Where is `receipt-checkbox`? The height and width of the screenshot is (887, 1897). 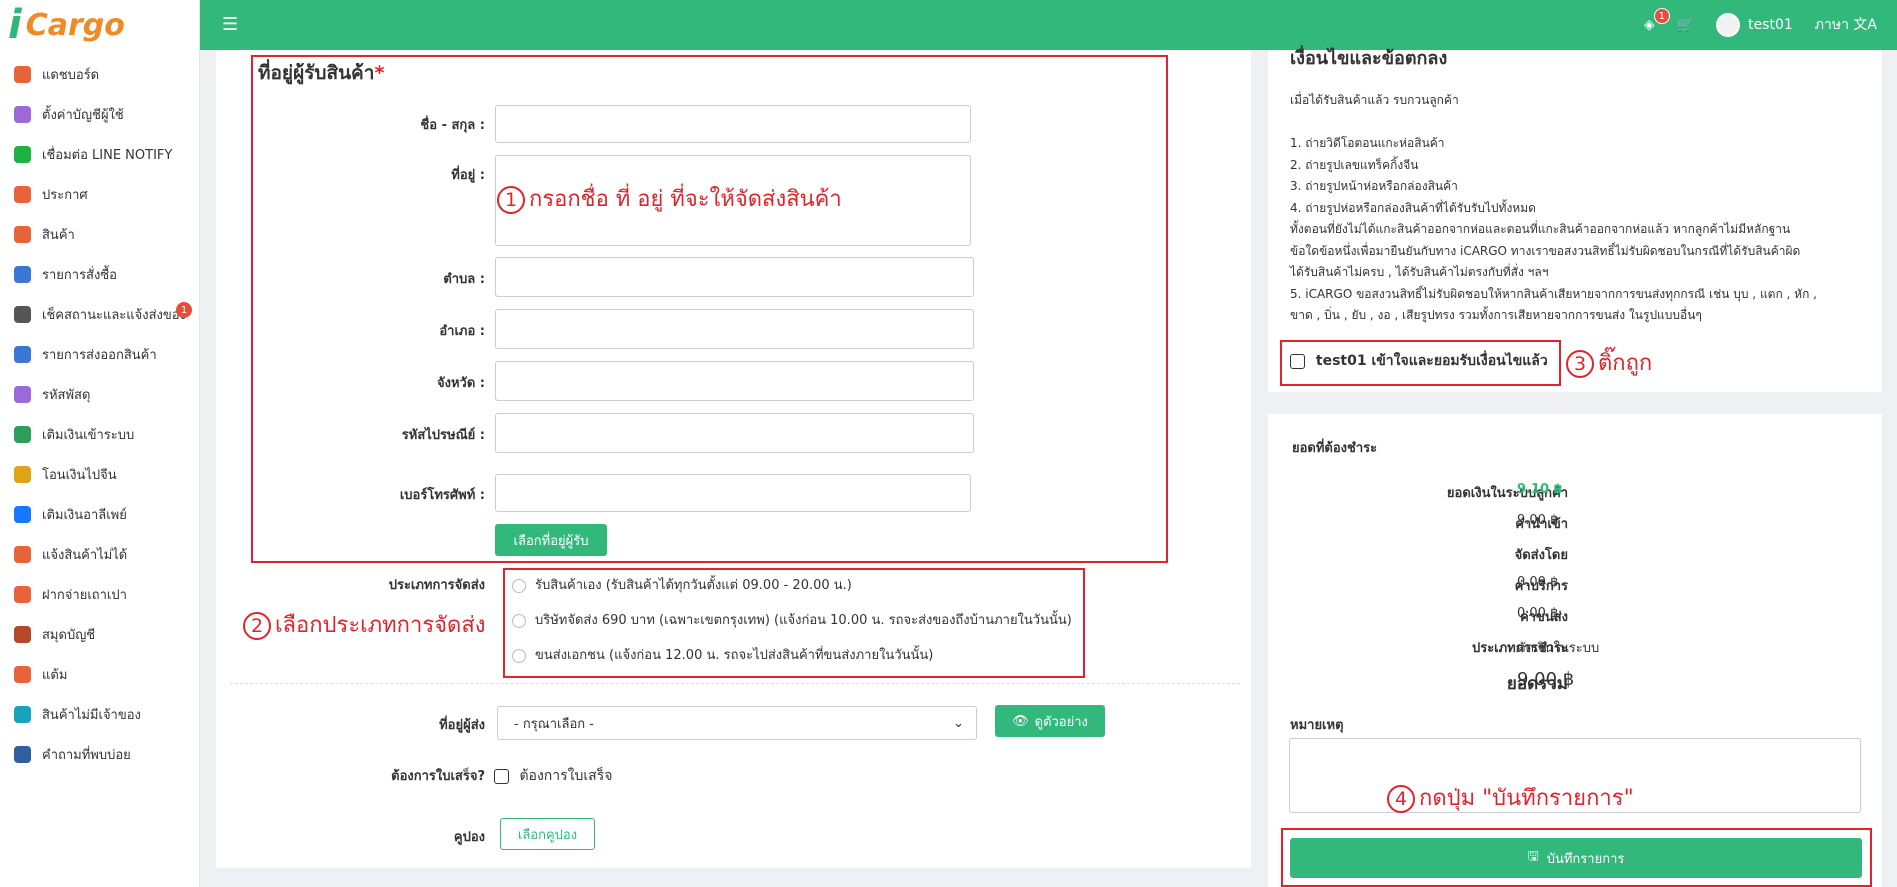 receipt-checkbox is located at coordinates (501, 776).